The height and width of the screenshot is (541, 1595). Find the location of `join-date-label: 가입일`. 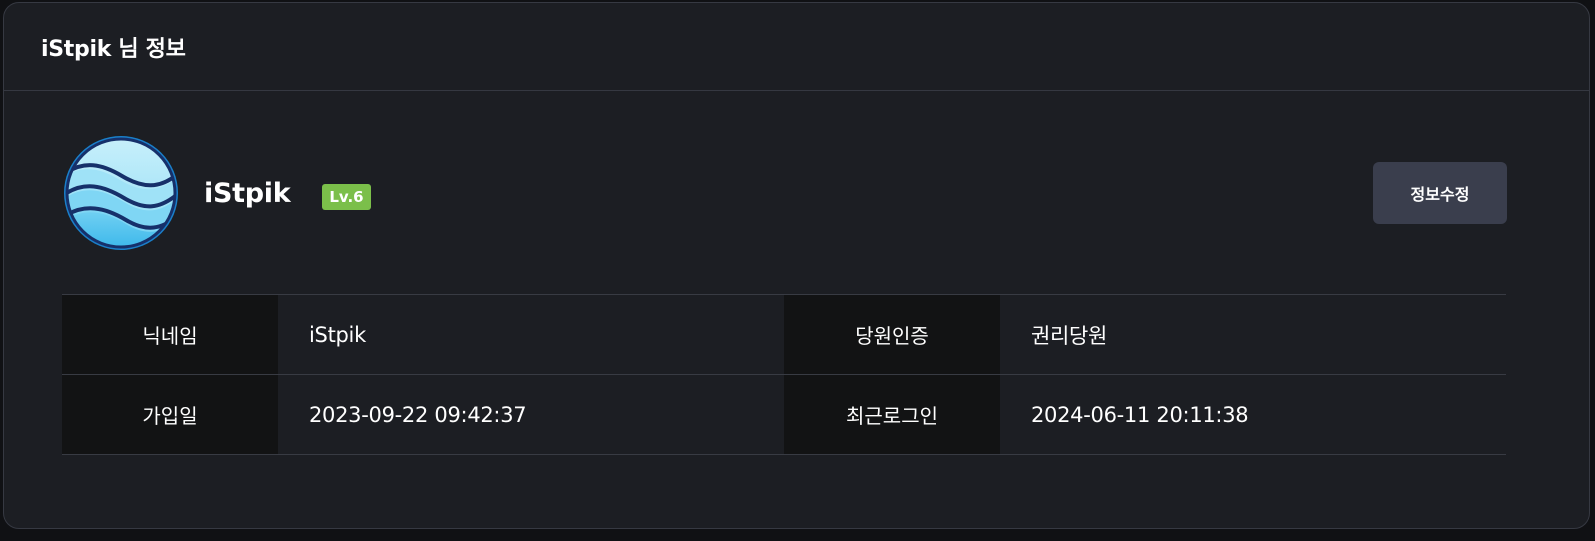

join-date-label: 가입일 is located at coordinates (170, 414).